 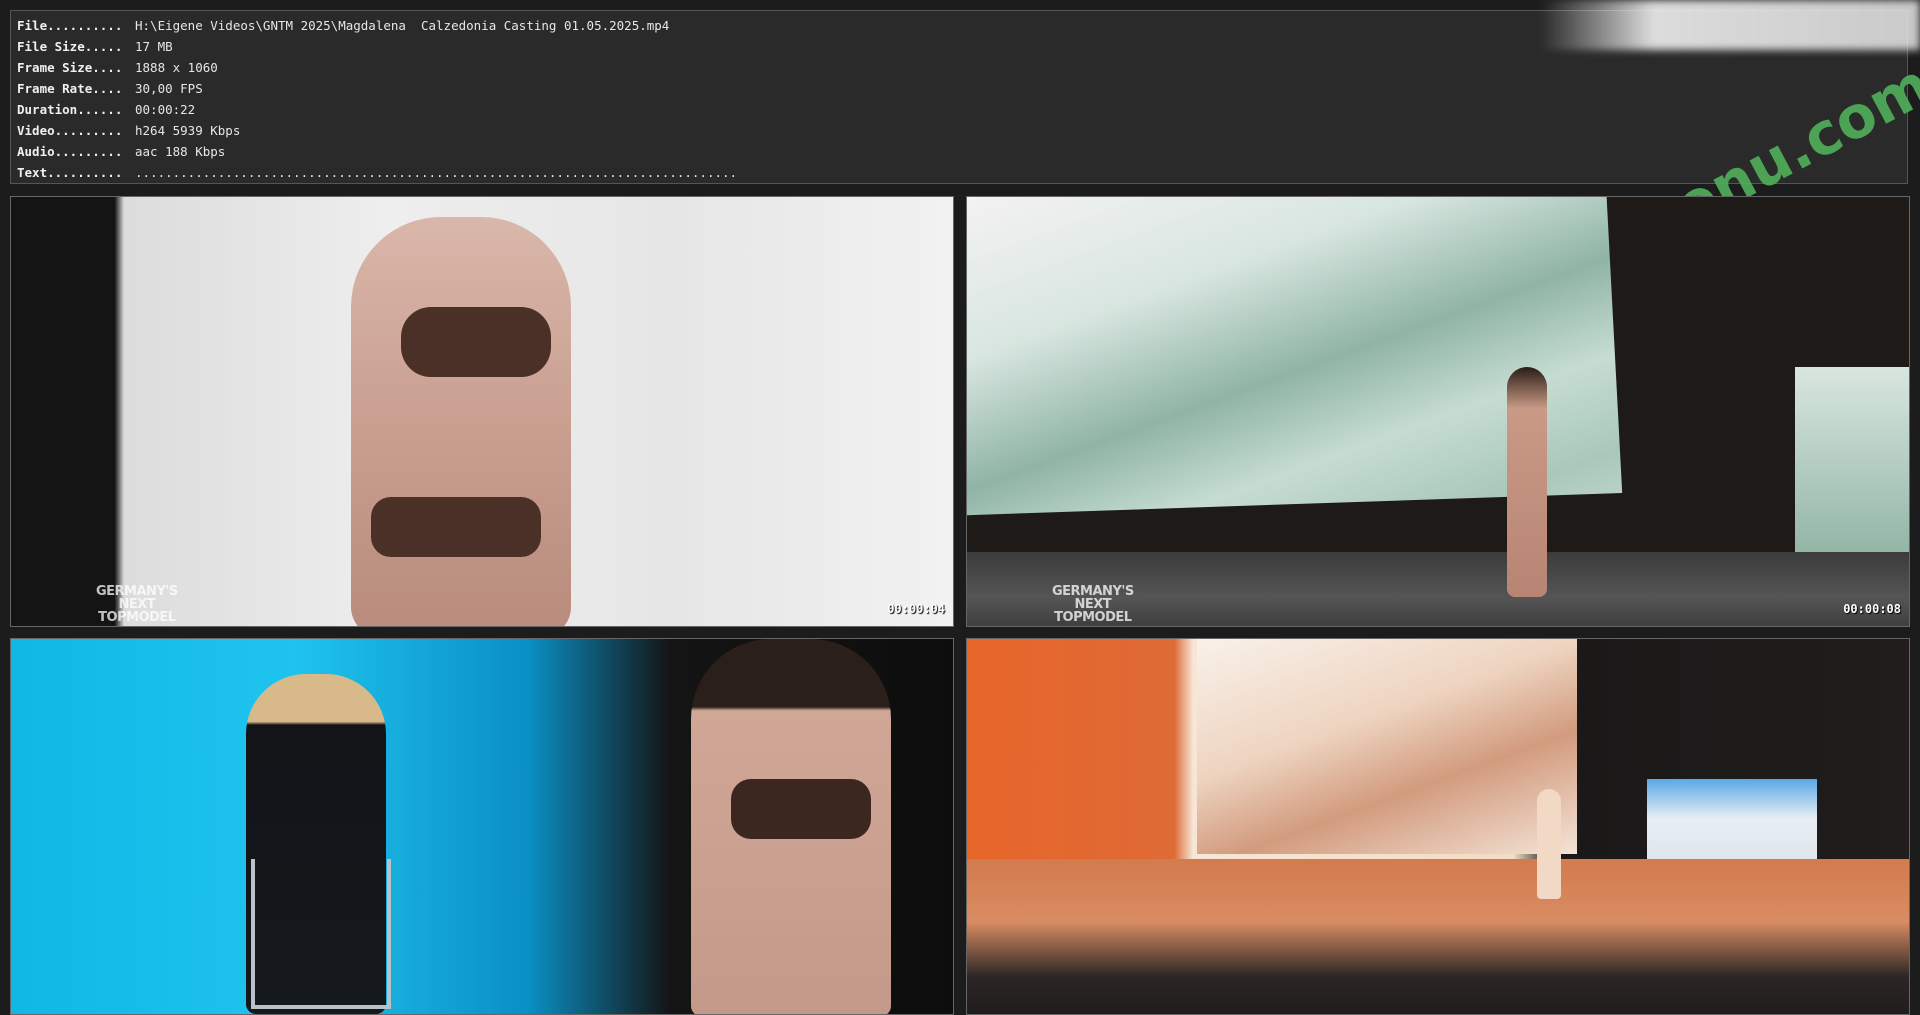 I want to click on info-row-duration: Duration...... 00:00:22, so click(x=959, y=109).